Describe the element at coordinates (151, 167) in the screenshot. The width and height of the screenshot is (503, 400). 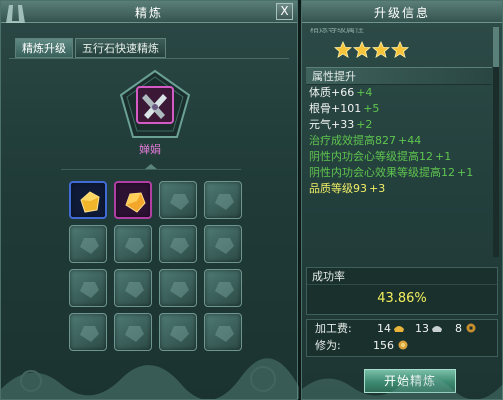
I see `grid-separator` at that location.